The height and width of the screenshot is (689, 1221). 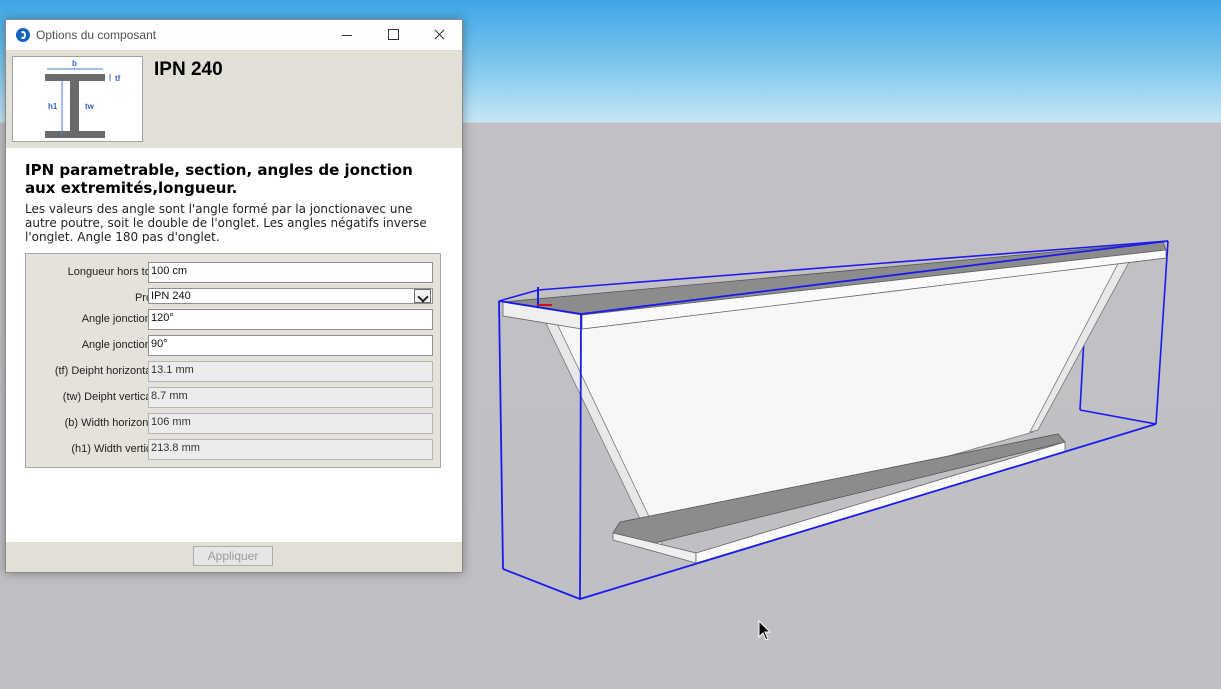 I want to click on tw-field: 8.7 mm, so click(x=290, y=397).